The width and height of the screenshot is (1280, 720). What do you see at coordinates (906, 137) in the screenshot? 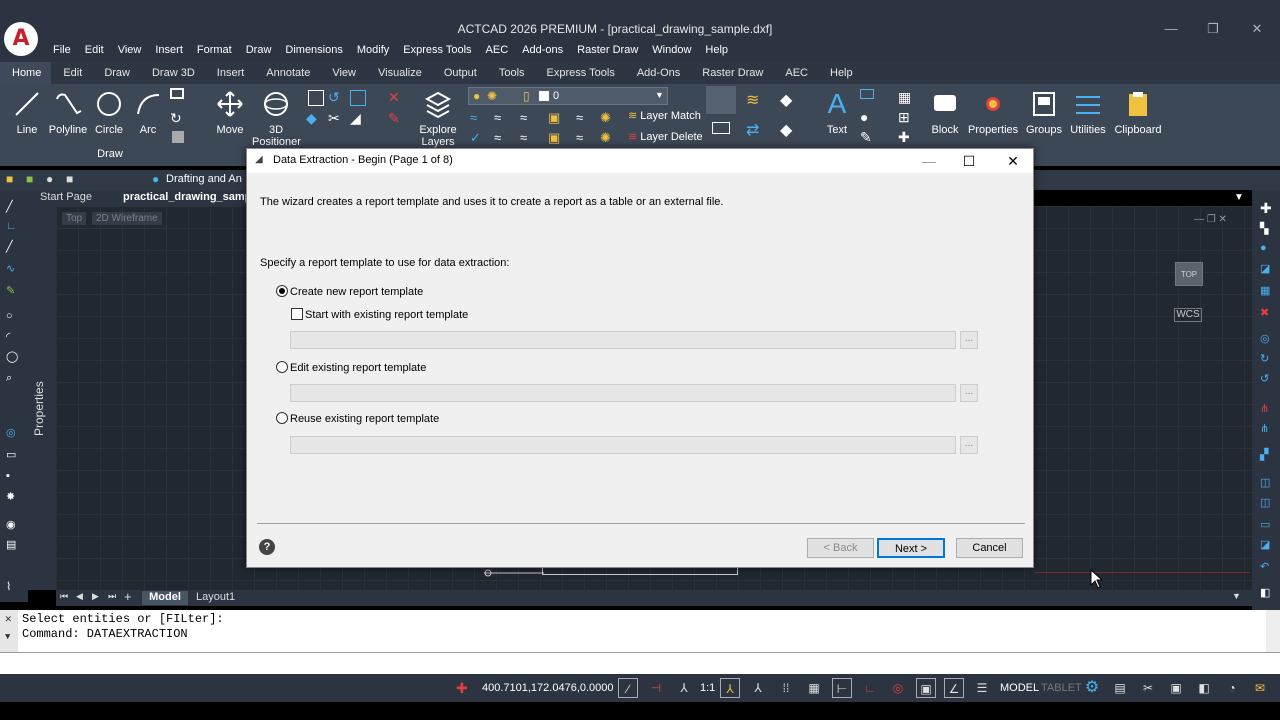
I see `attribute-icon: ✚` at bounding box center [906, 137].